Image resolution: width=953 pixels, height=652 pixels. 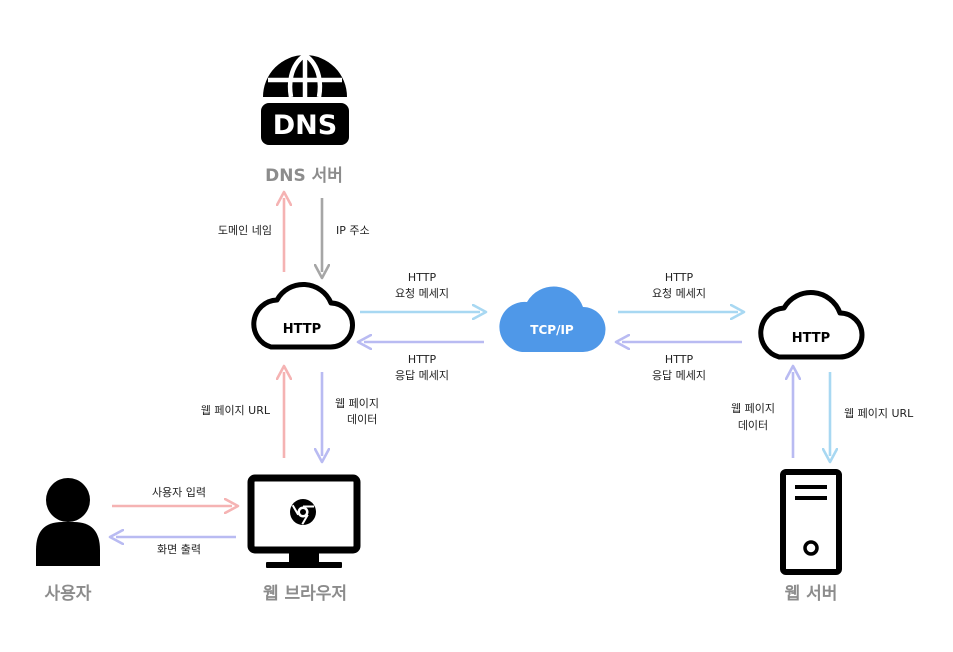 I want to click on http-request-server-line1: HTTP, so click(x=679, y=277).